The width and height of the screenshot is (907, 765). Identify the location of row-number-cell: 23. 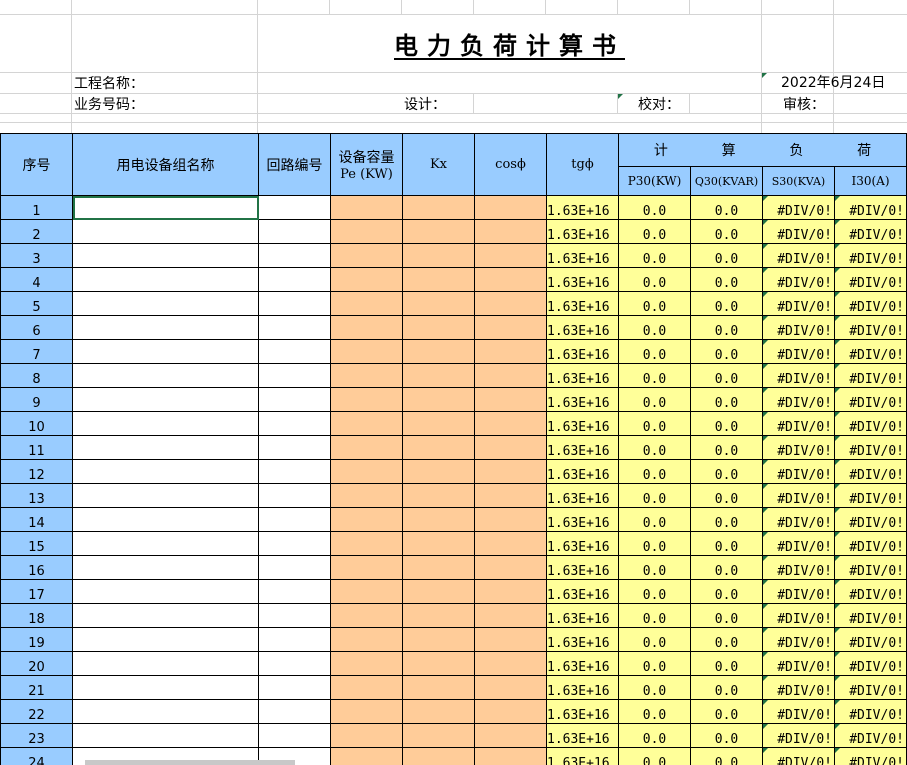
(36, 735).